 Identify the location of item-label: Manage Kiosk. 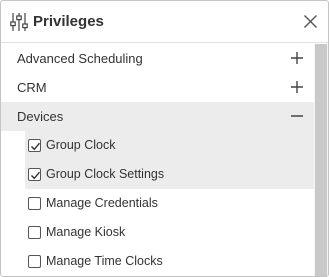
(86, 232).